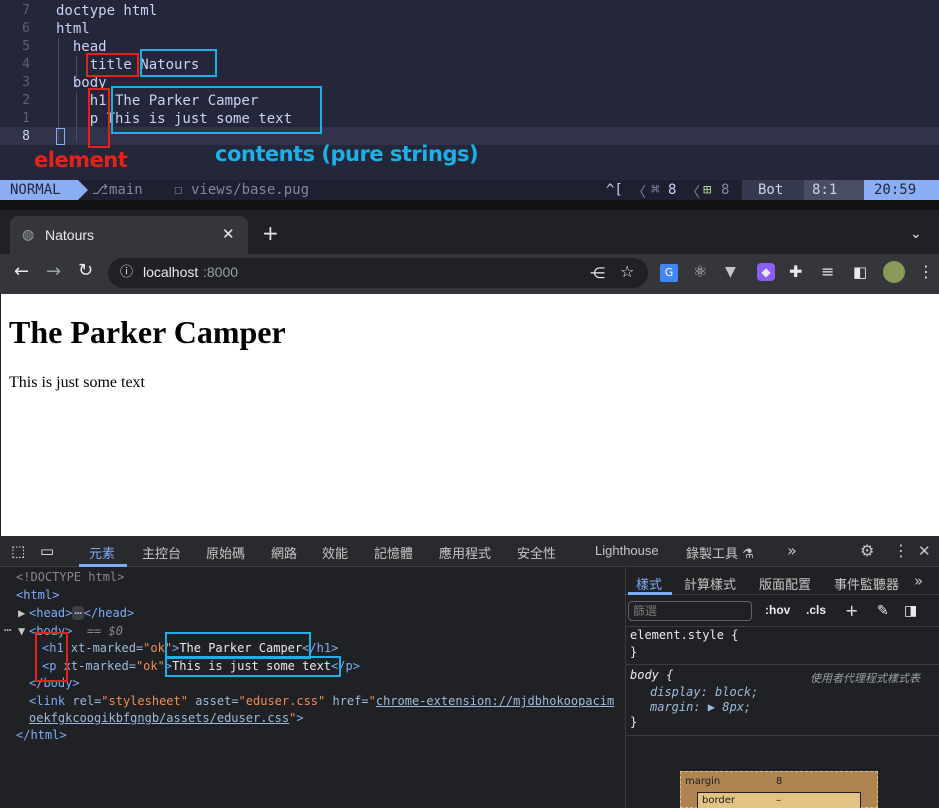 The height and width of the screenshot is (808, 939). What do you see at coordinates (39, 190) in the screenshot?
I see `mode-indicator: NORMAL` at bounding box center [39, 190].